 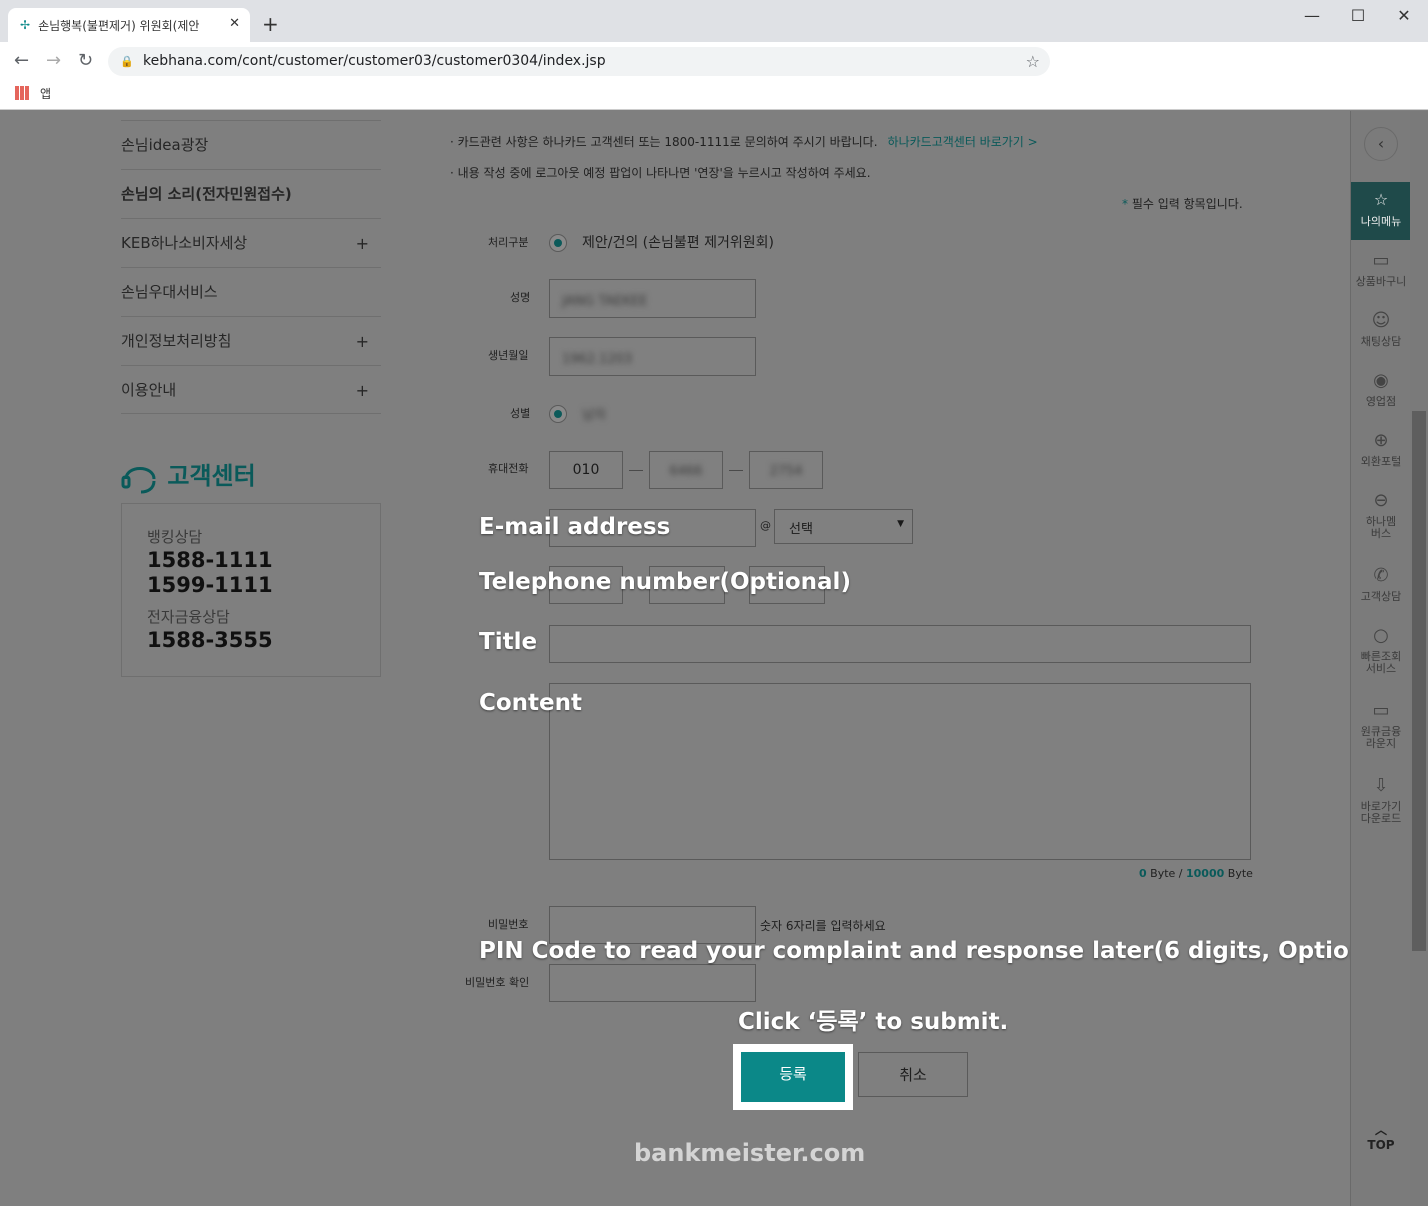 What do you see at coordinates (251, 242) in the screenshot?
I see `nav-item-consumer-world: KEB하나소비자세상 +` at bounding box center [251, 242].